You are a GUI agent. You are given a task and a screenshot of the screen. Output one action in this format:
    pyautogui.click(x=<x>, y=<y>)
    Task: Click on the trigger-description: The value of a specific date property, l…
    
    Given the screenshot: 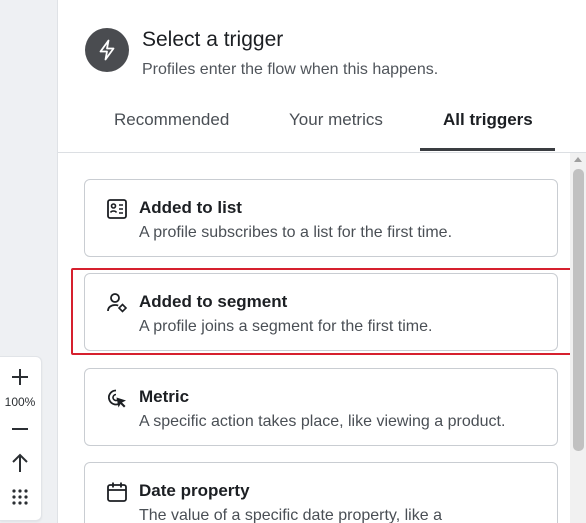 What is the action you would take?
    pyautogui.click(x=290, y=515)
    